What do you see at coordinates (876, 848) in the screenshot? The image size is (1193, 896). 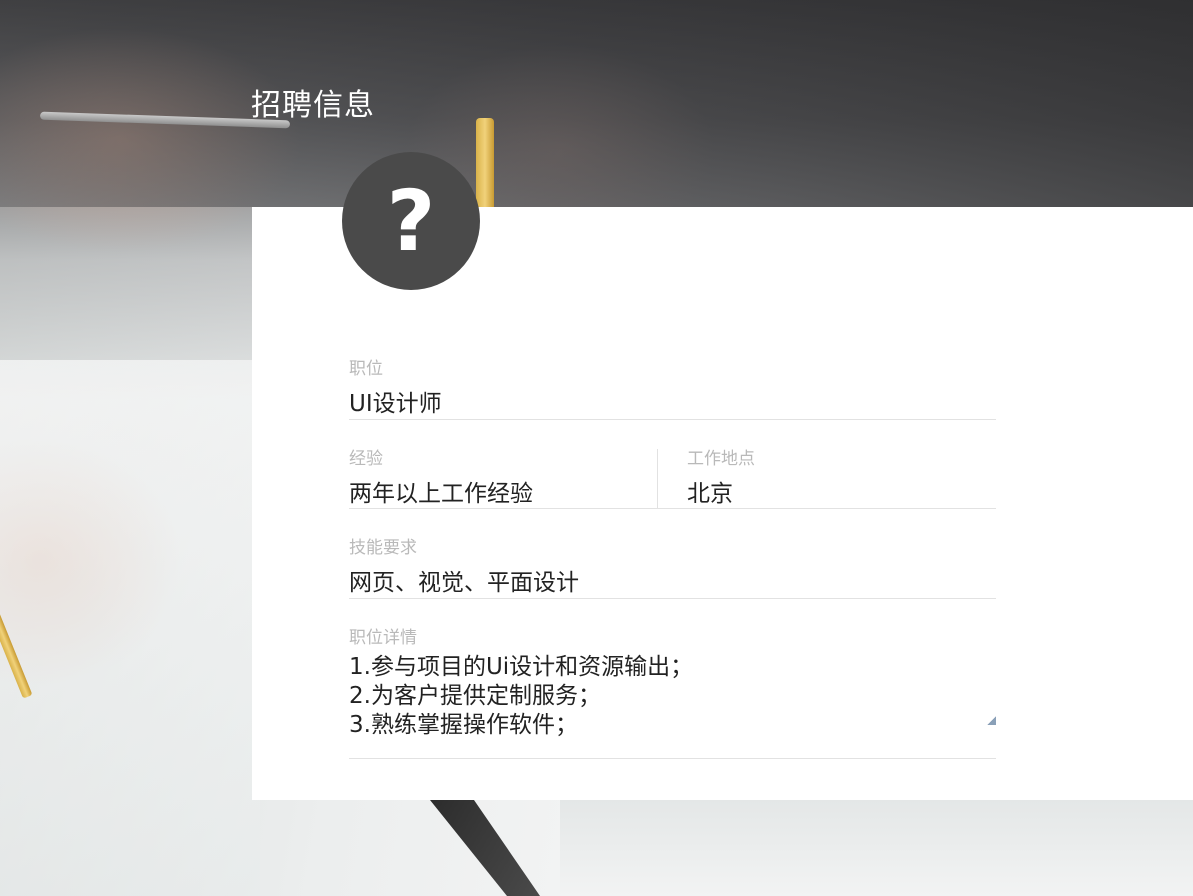 I see `background-desk` at bounding box center [876, 848].